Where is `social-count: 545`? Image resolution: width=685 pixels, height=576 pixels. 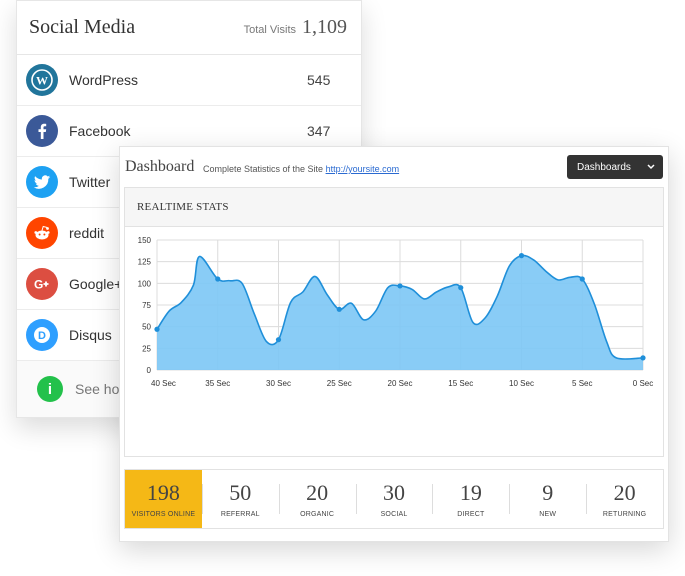 social-count: 545 is located at coordinates (319, 80).